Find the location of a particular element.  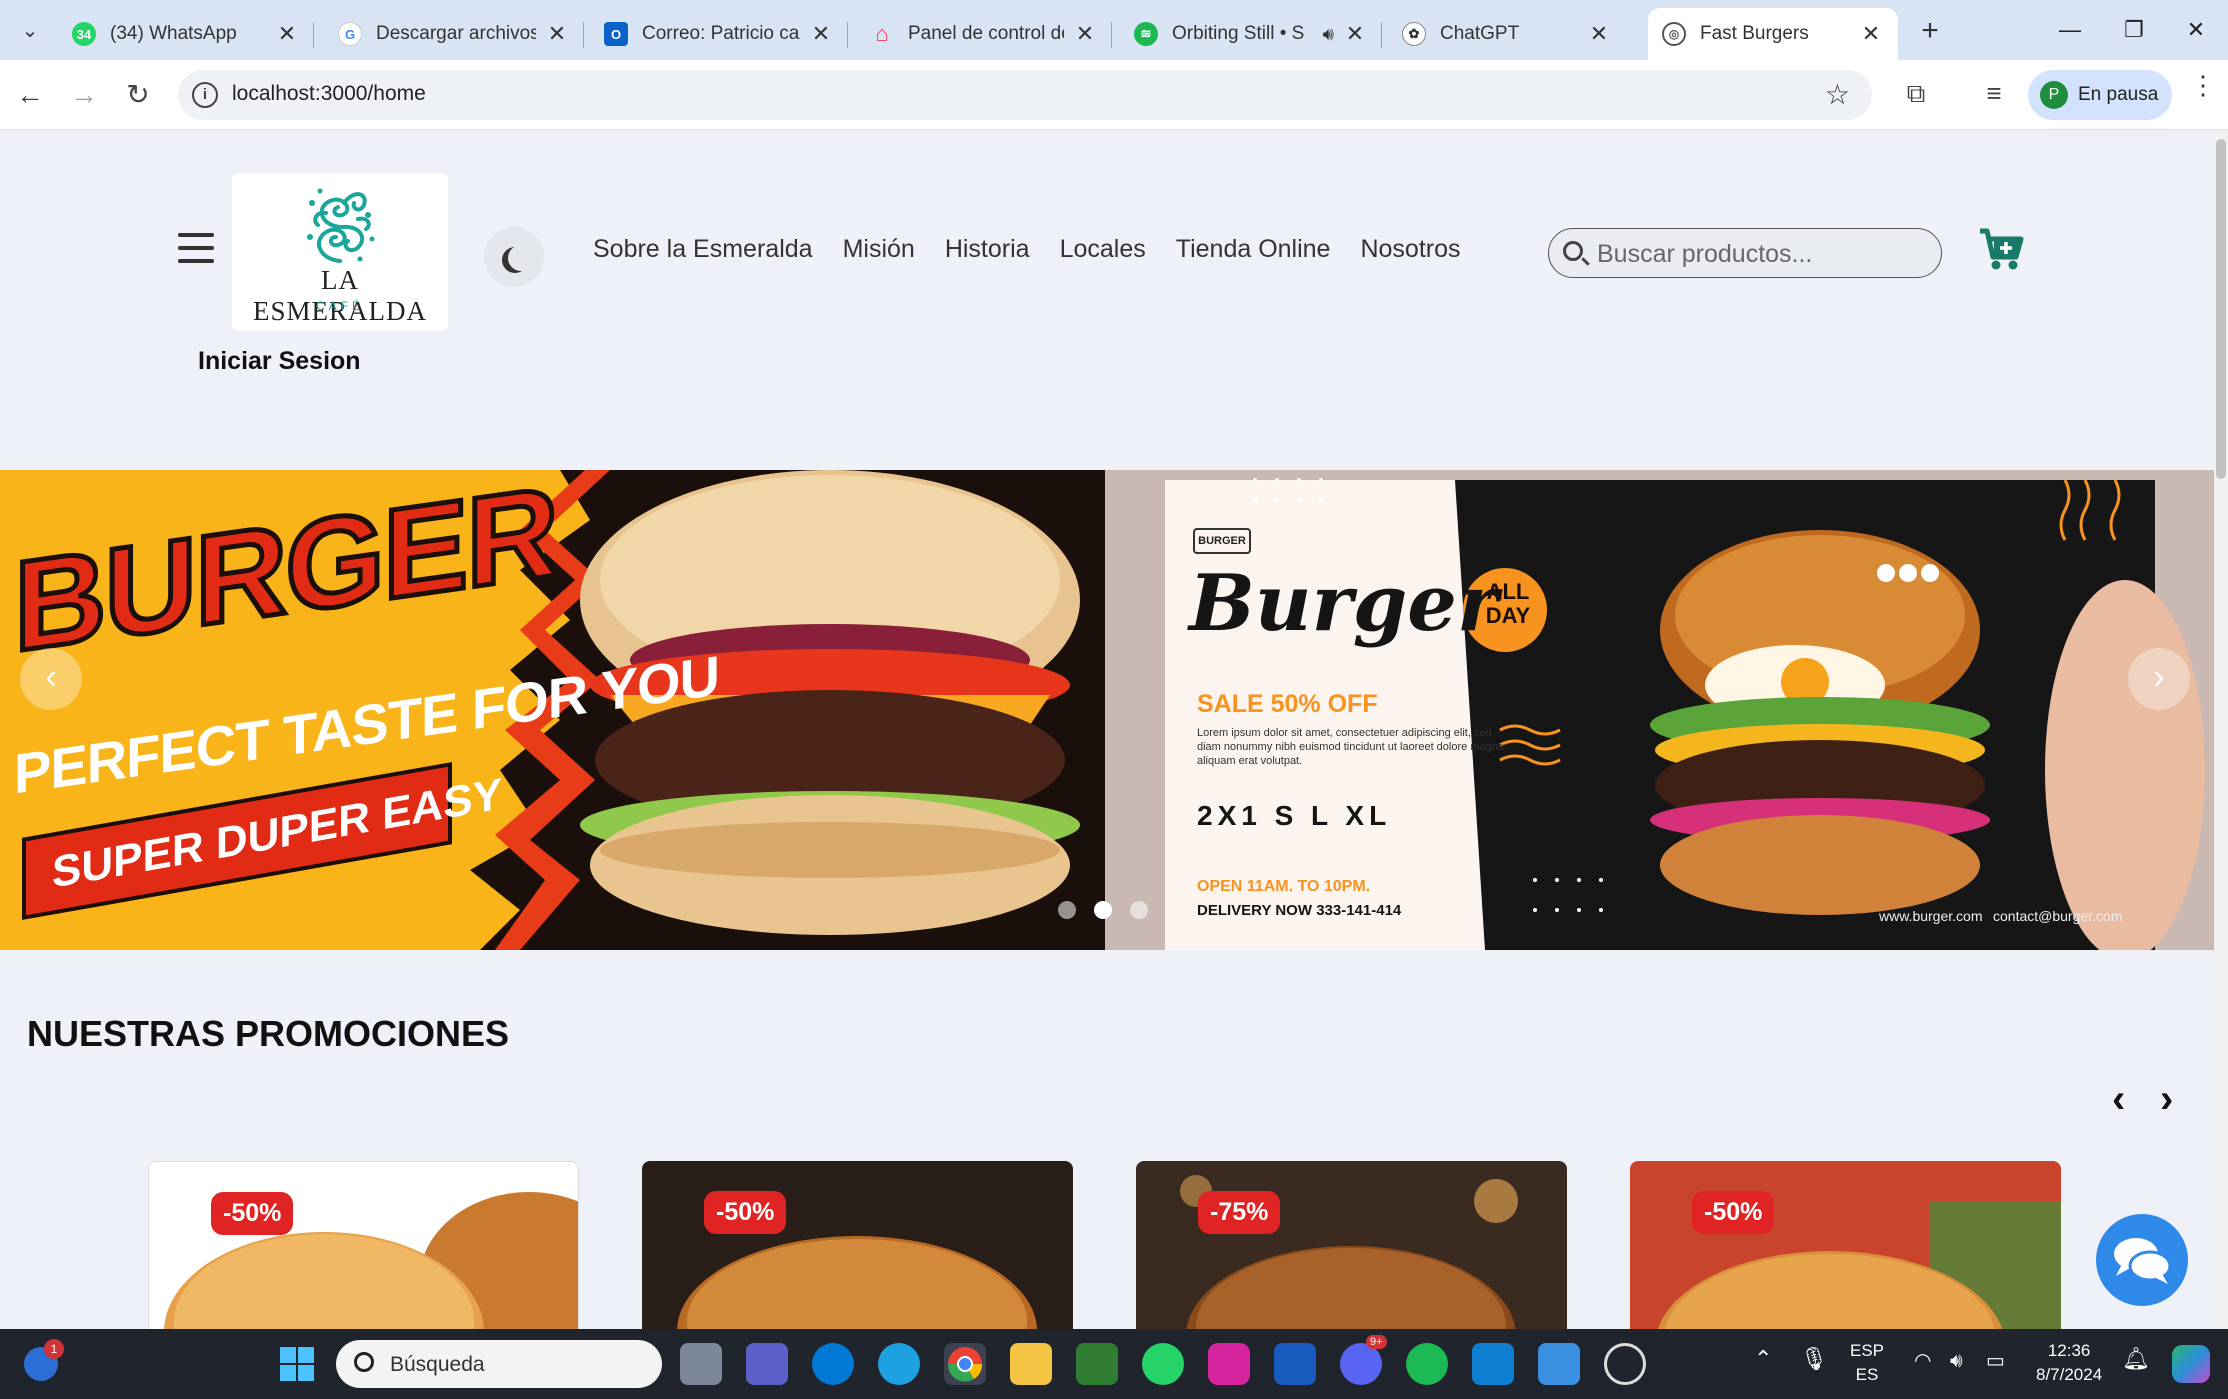

start-button is located at coordinates (297, 1364).